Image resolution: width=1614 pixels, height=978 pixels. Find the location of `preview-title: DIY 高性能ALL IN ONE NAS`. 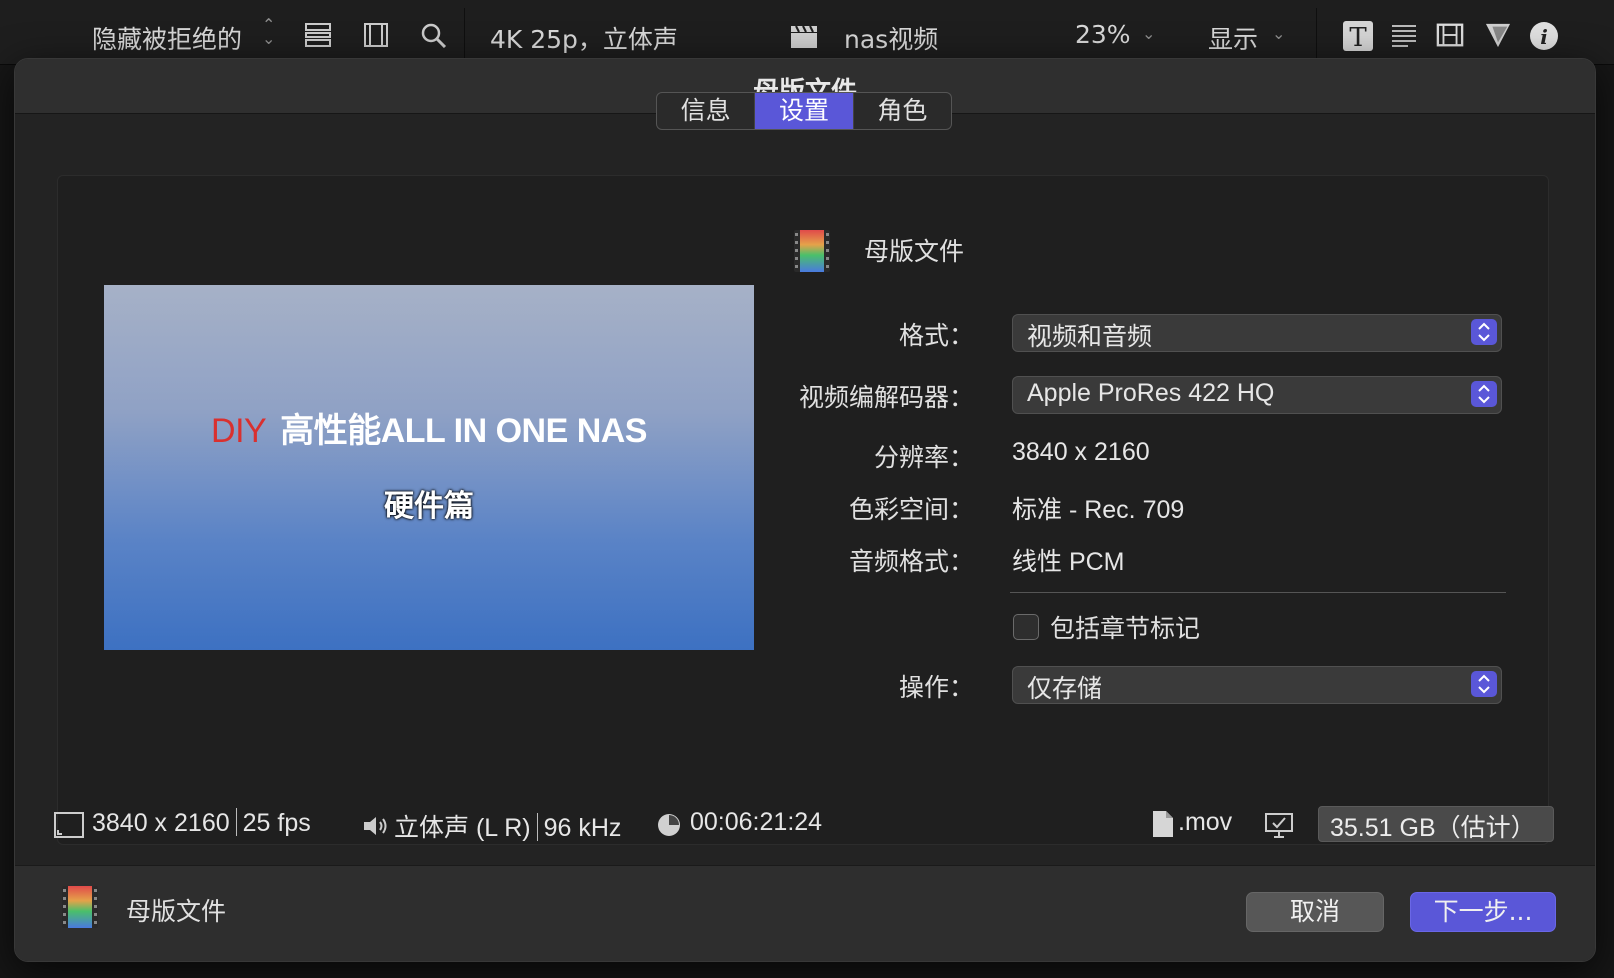

preview-title: DIY 高性能ALL IN ONE NAS is located at coordinates (429, 427).